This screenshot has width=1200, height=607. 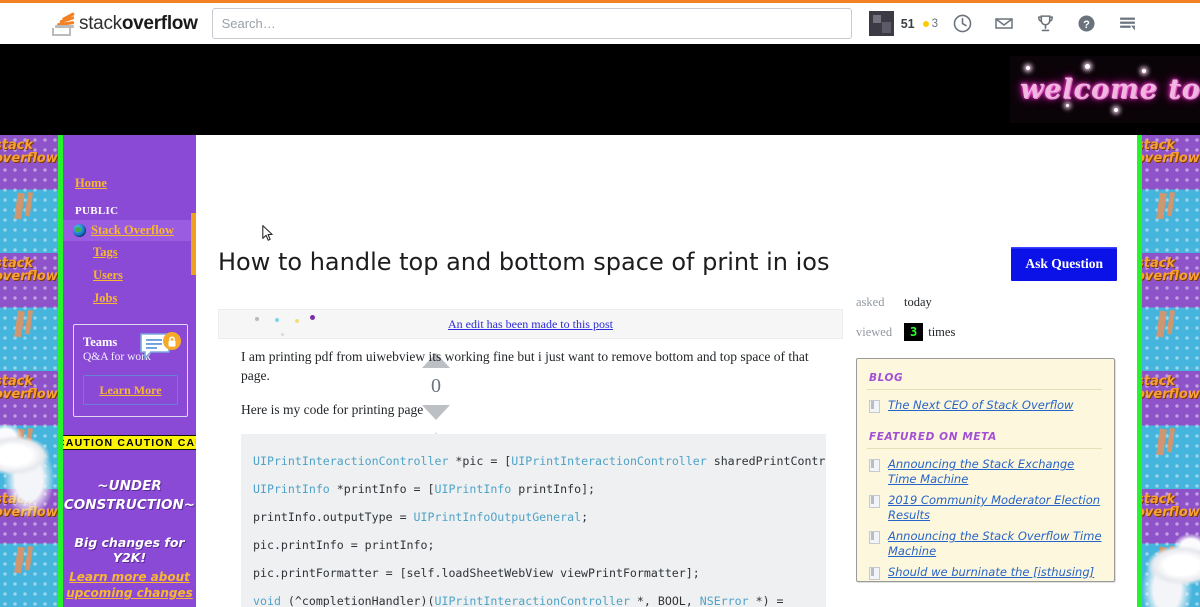 I want to click on black-banner-strip: welcome to, so click(x=600, y=89).